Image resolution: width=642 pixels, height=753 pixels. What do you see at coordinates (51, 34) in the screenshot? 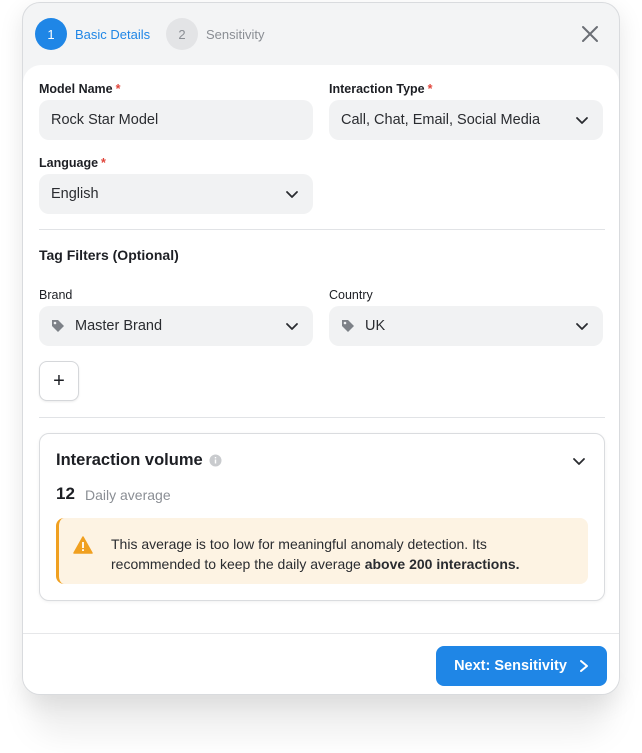
I see `step-number: 1` at bounding box center [51, 34].